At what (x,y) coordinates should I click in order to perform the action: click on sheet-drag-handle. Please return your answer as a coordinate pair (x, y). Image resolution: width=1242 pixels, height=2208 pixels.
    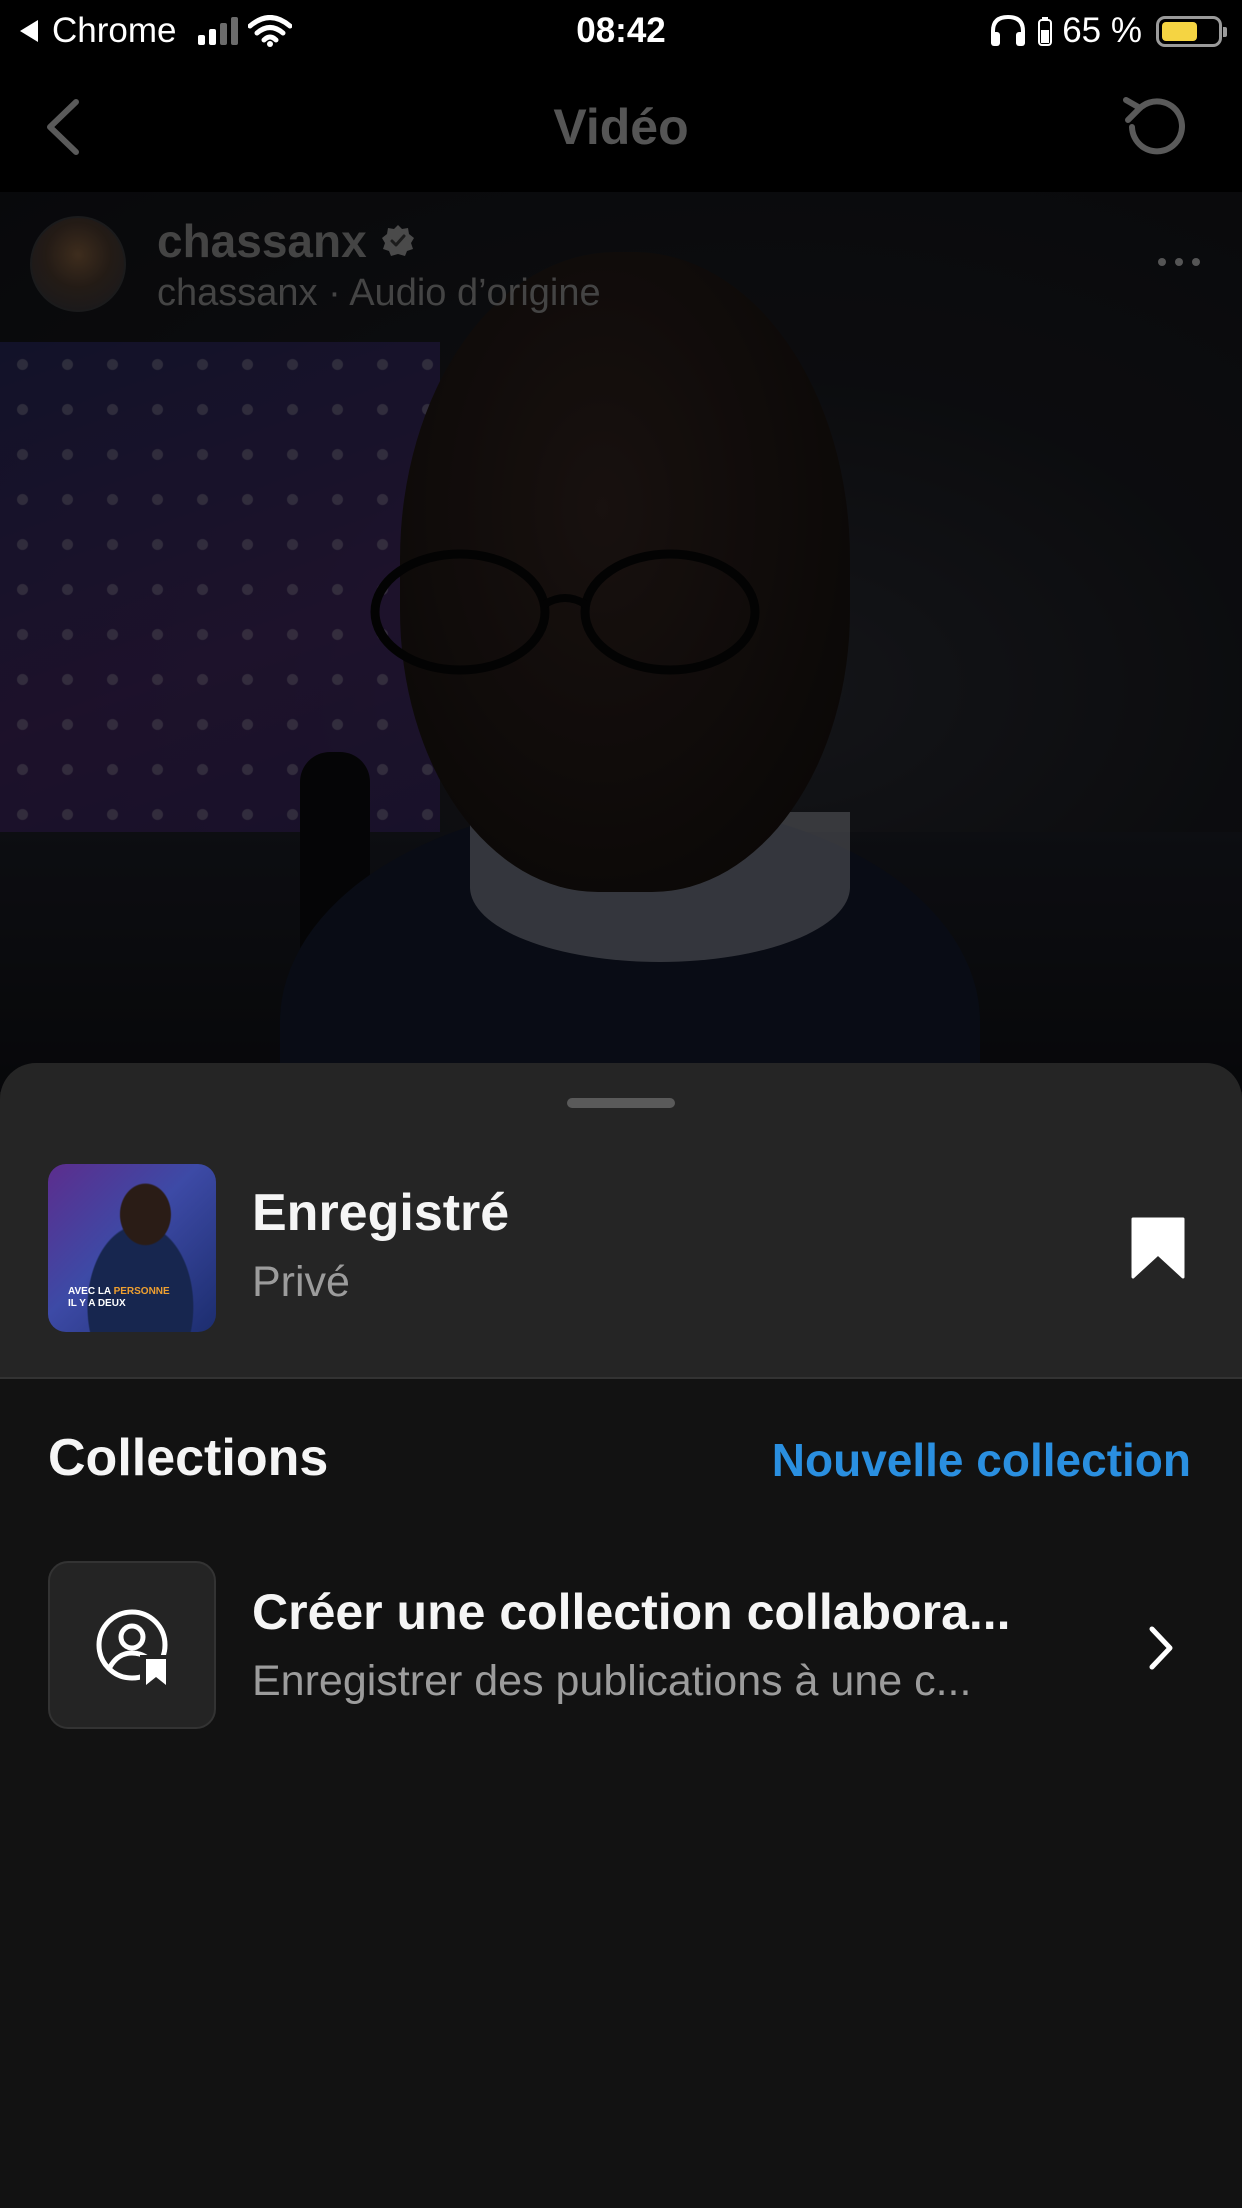
    Looking at the image, I should click on (621, 1103).